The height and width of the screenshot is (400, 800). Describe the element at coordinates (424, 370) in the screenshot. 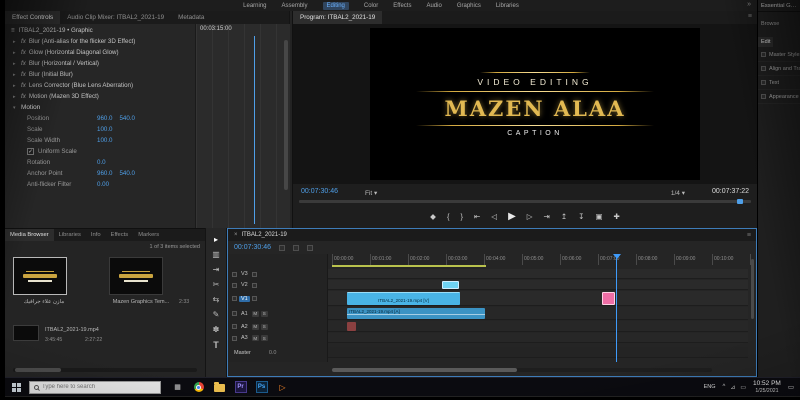

I see `timeline-scrollbar-thumb` at that location.